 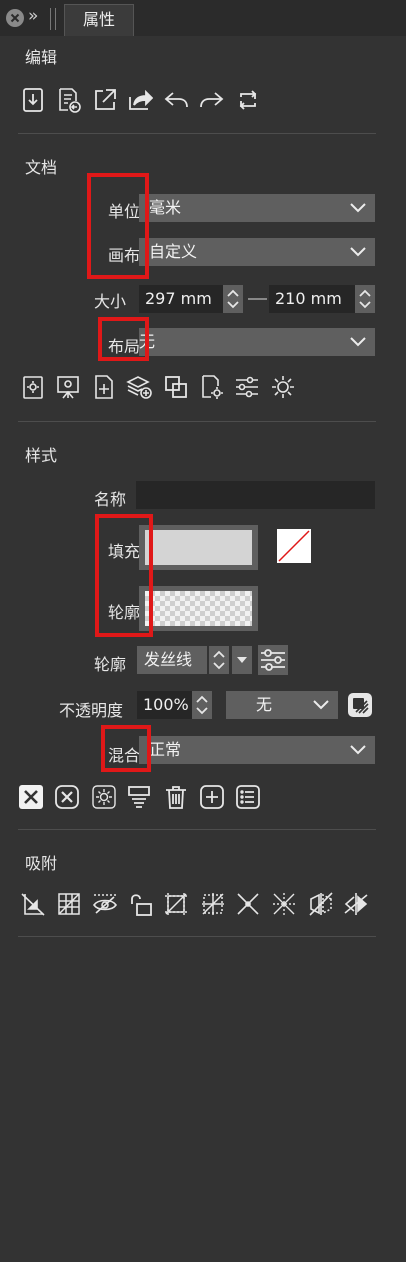 I want to click on document-settings-icon, so click(x=212, y=387).